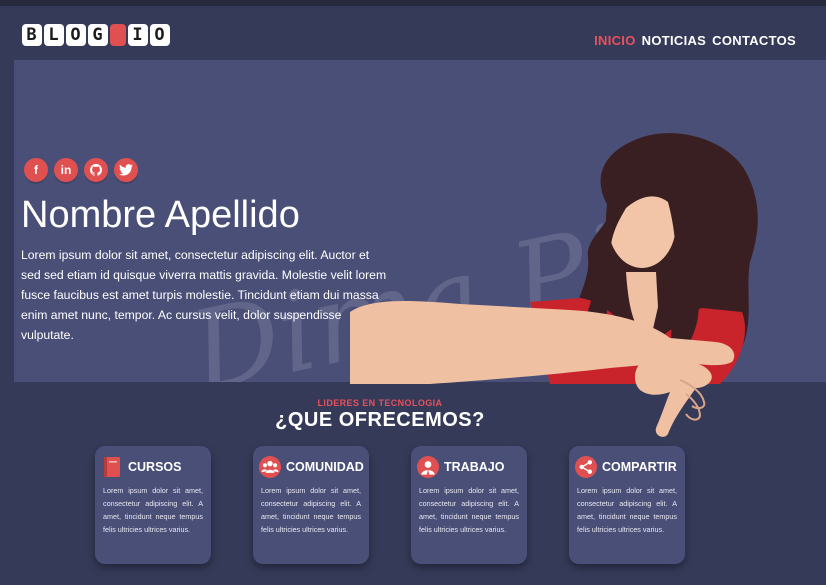  I want to click on nav-link-contactos: CONTACTOS, so click(754, 40).